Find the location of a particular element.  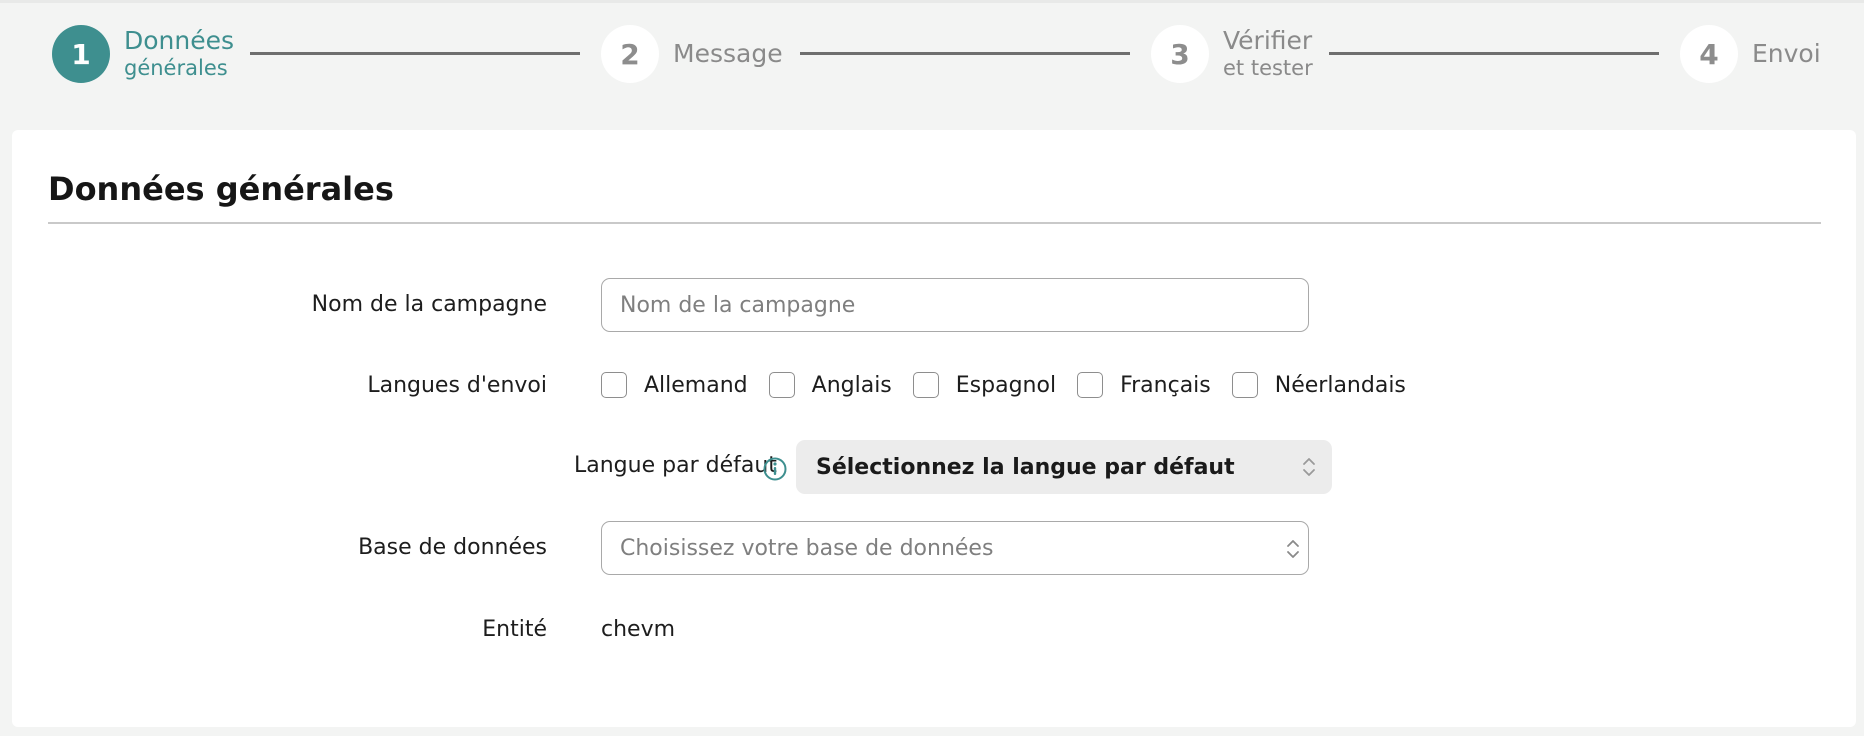

step-3-label: Vérifier is located at coordinates (1267, 41).